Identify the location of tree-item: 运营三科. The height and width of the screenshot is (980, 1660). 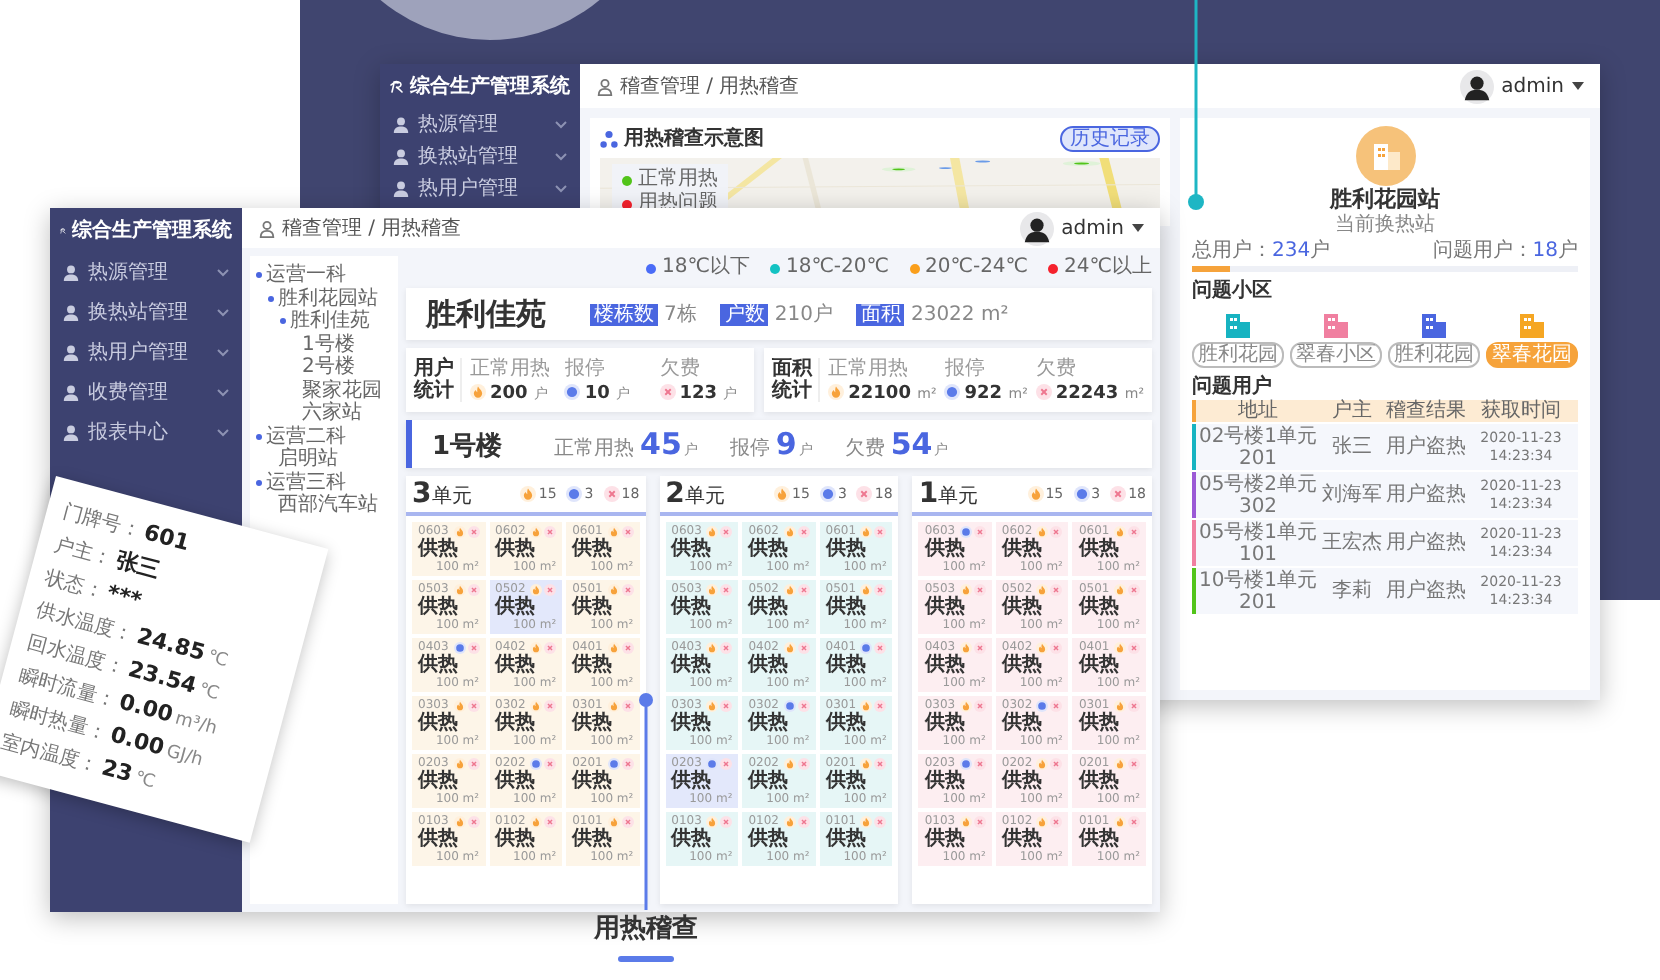
(306, 482).